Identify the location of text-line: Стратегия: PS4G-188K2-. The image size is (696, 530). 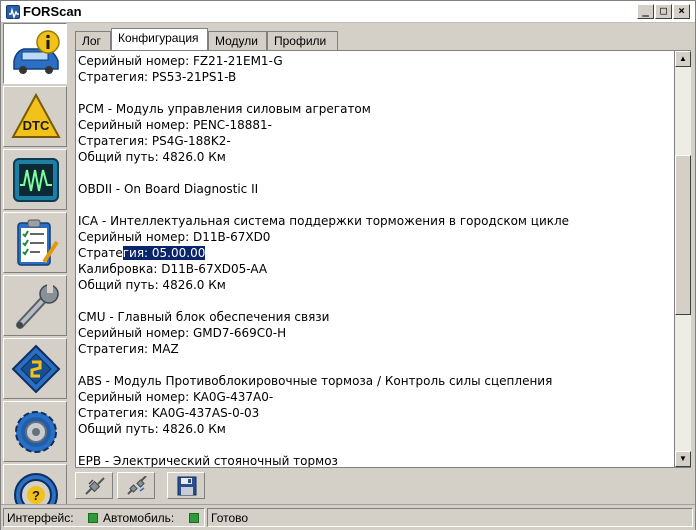
(154, 141).